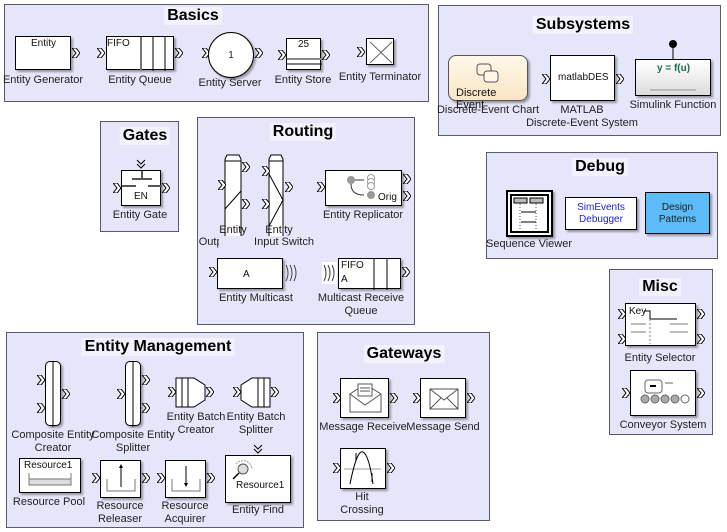 The width and height of the screenshot is (727, 532). Describe the element at coordinates (158, 347) in the screenshot. I see `entity-management-title: Entity Management` at that location.